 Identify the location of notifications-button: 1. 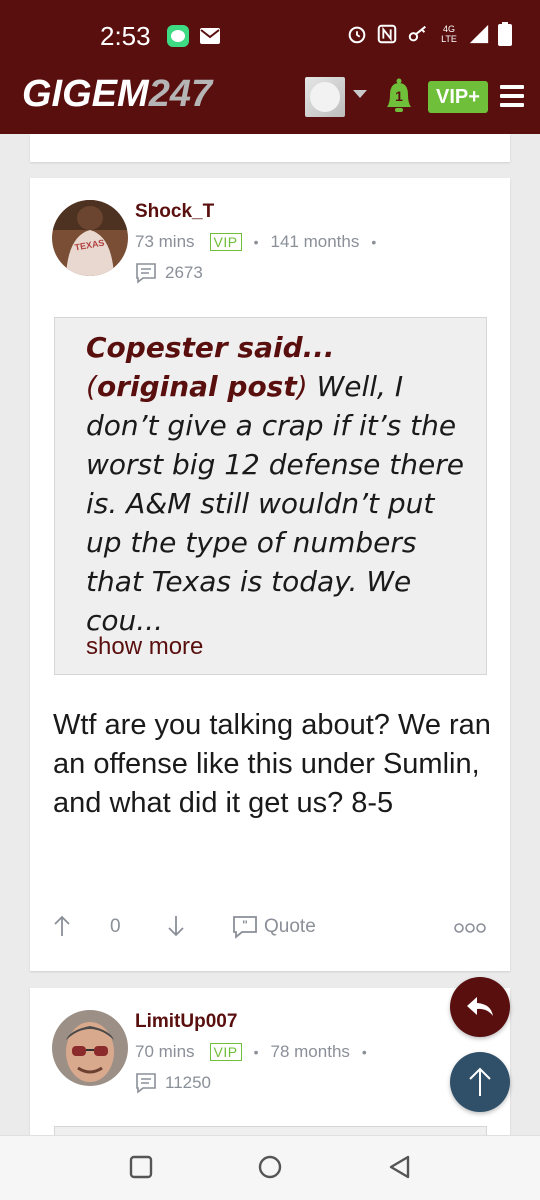
(399, 98).